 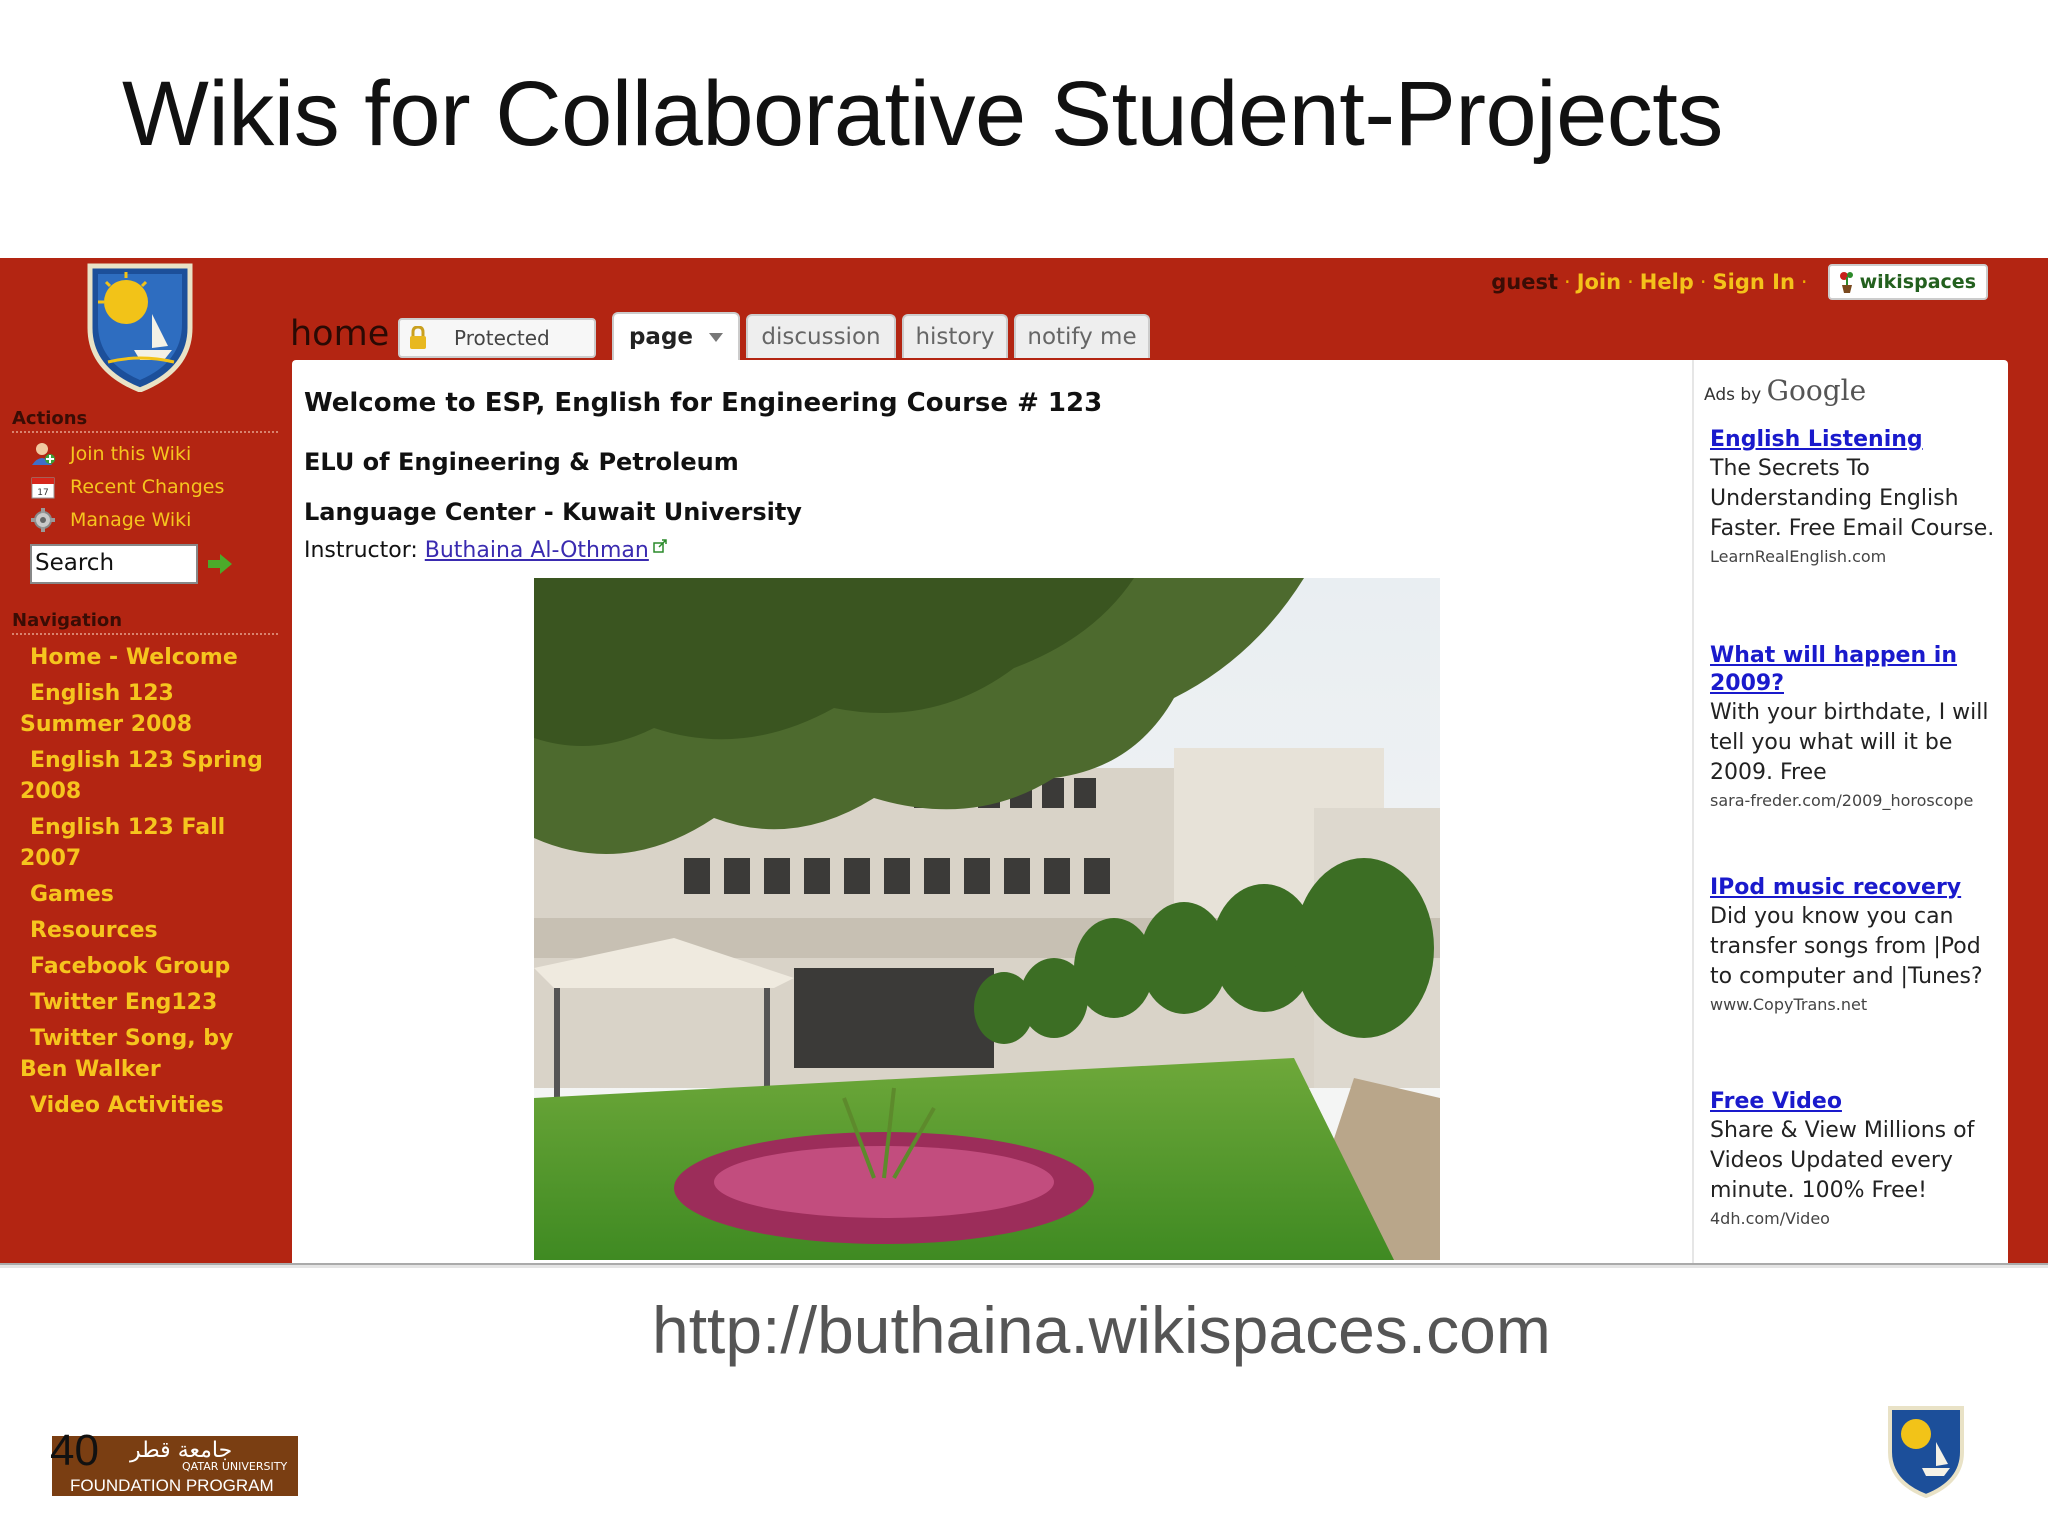 I want to click on nav-link-english-123-spring-2008: English 123 Spring 2008, so click(x=151, y=776).